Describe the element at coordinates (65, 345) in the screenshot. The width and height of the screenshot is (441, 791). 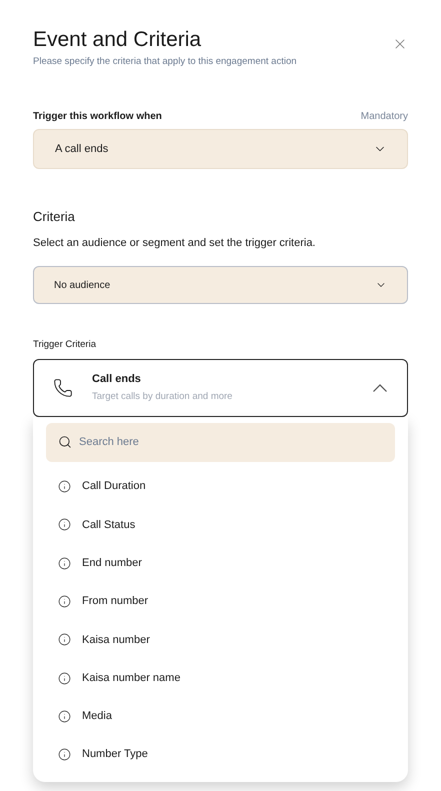
I see `field-label: Trigger Criteria` at that location.